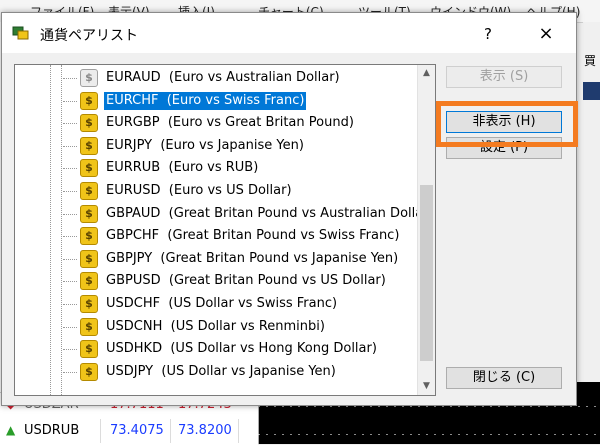  I want to click on symbol-label: EURRUB (Euro vs RUB), so click(182, 167).